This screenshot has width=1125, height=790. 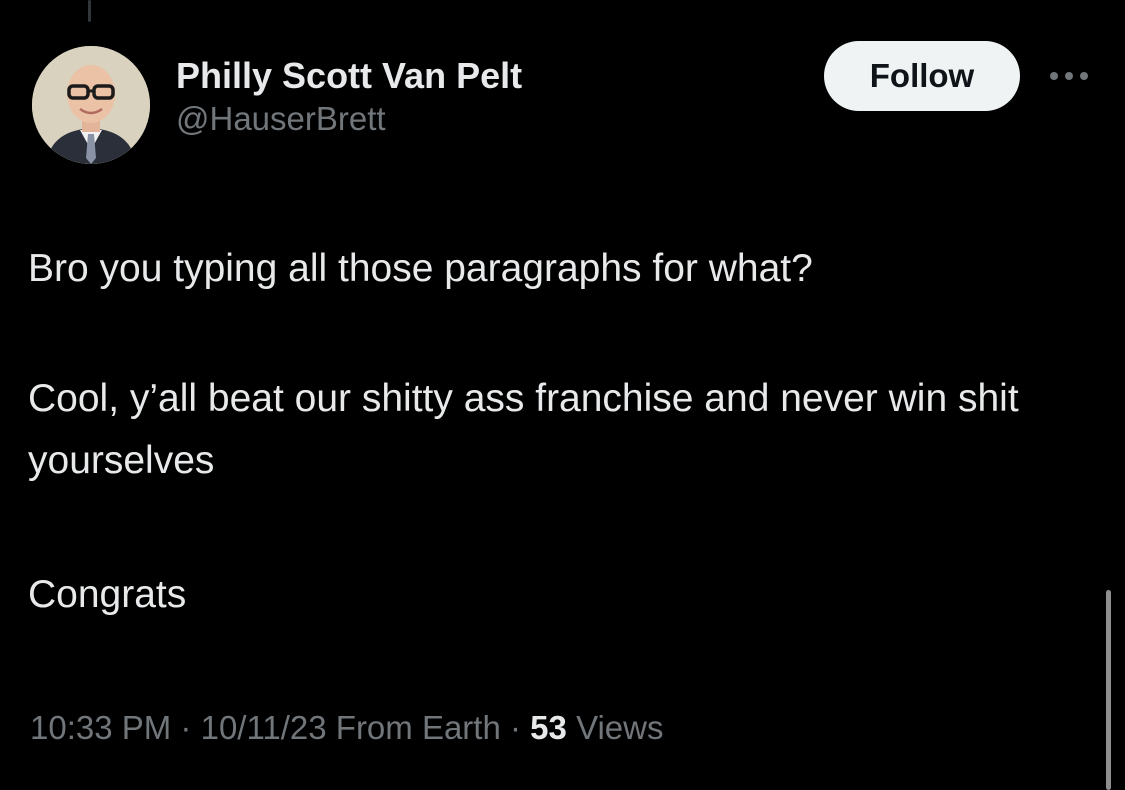 I want to click on thread-connector-line, so click(x=89, y=11).